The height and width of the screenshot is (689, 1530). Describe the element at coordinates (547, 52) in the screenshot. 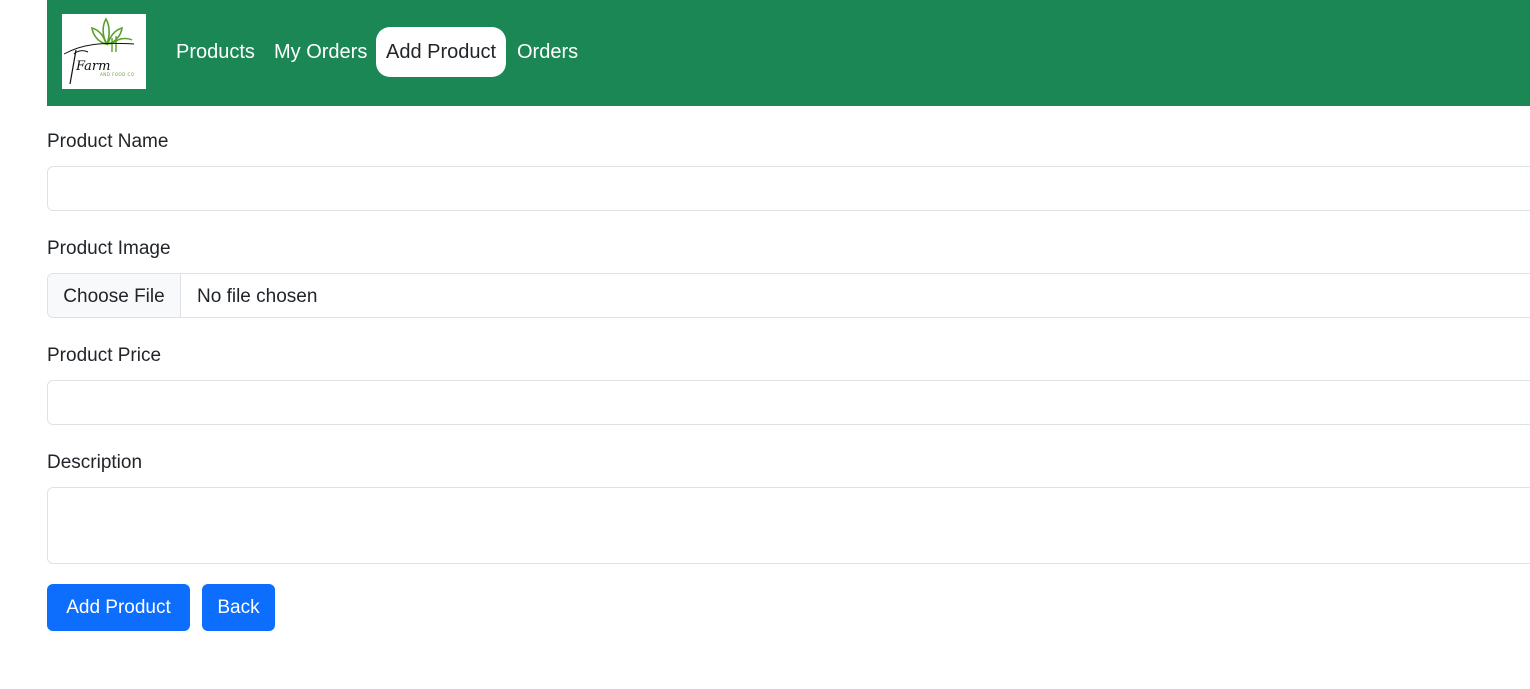

I see `nav-link-orders: Orders` at that location.